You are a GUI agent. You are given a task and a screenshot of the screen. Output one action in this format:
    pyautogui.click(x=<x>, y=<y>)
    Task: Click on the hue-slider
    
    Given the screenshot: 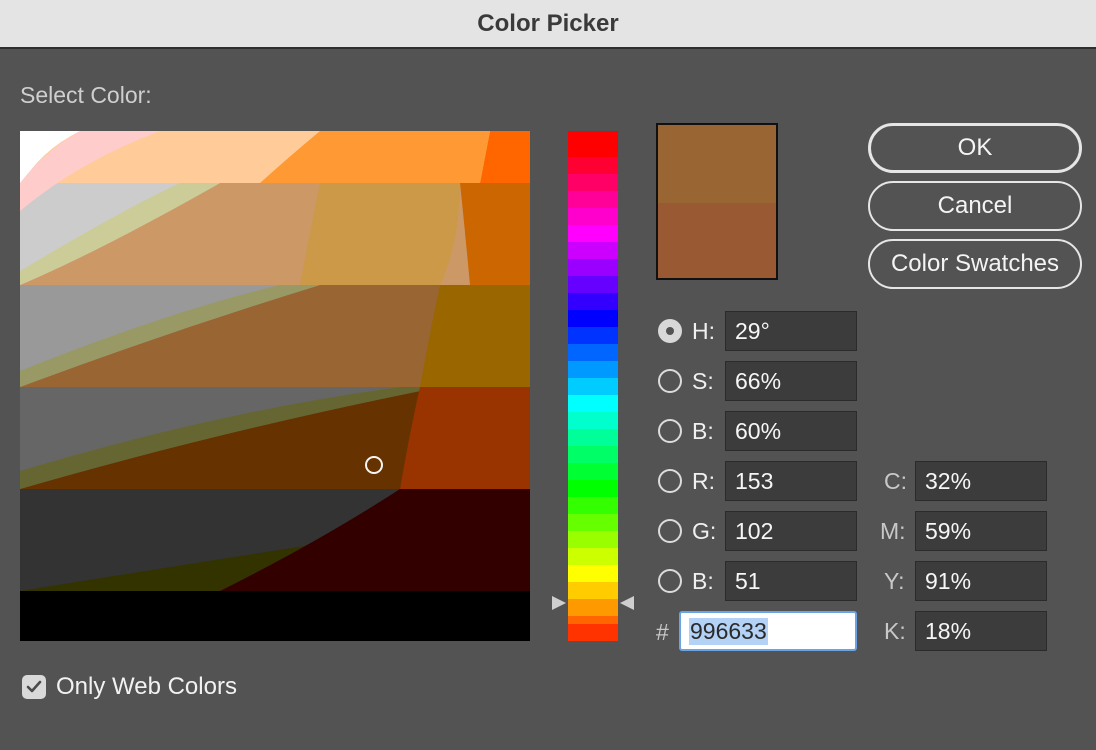 What is the action you would take?
    pyautogui.click(x=593, y=386)
    